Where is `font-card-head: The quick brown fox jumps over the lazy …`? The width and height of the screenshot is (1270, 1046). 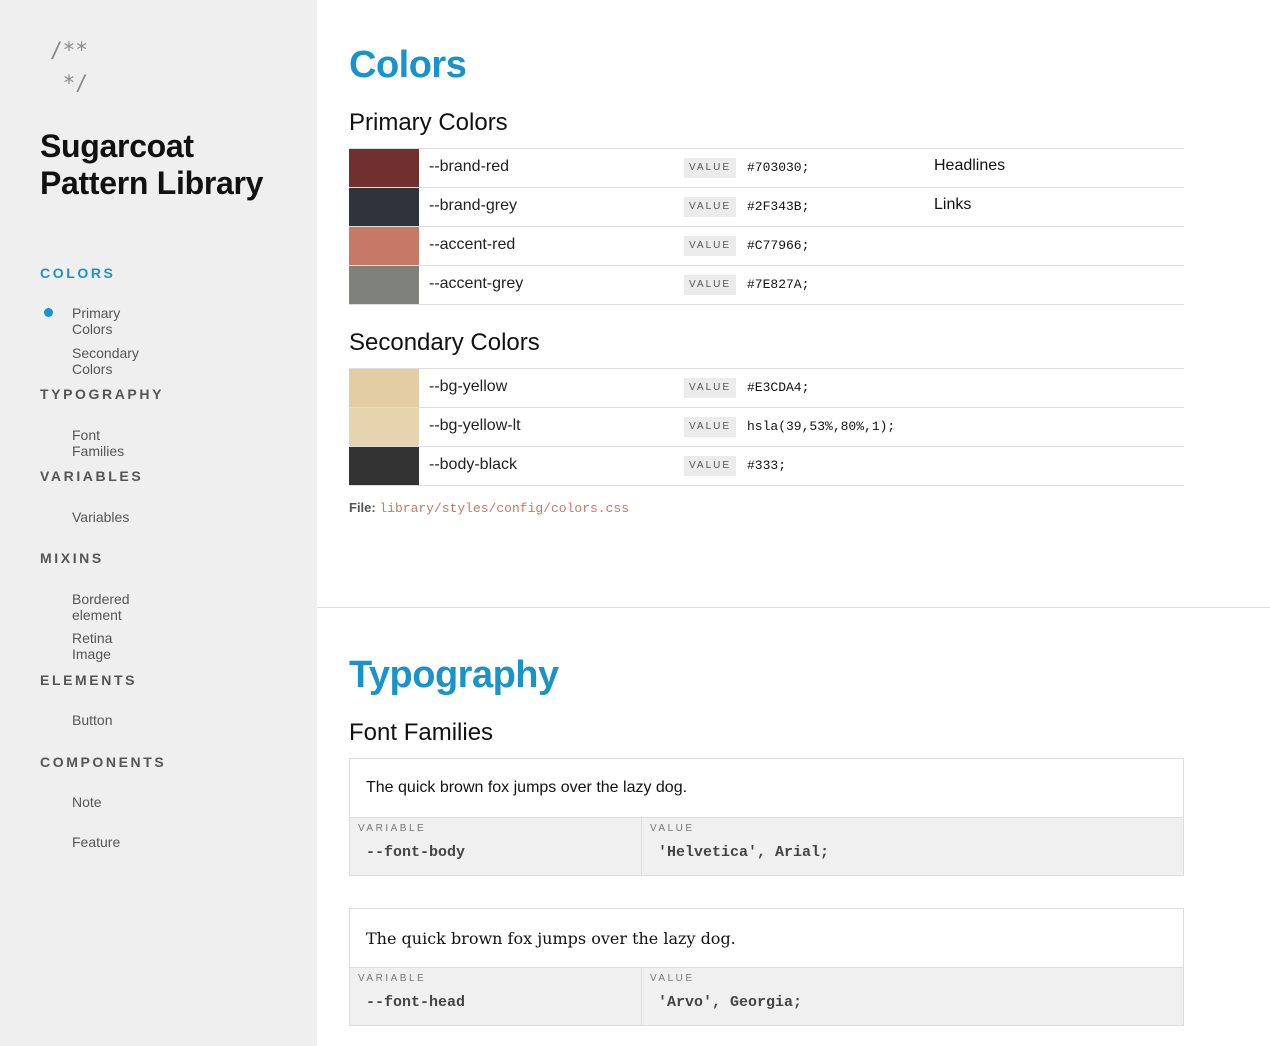
font-card-head: The quick brown fox jumps over the lazy … is located at coordinates (766, 967).